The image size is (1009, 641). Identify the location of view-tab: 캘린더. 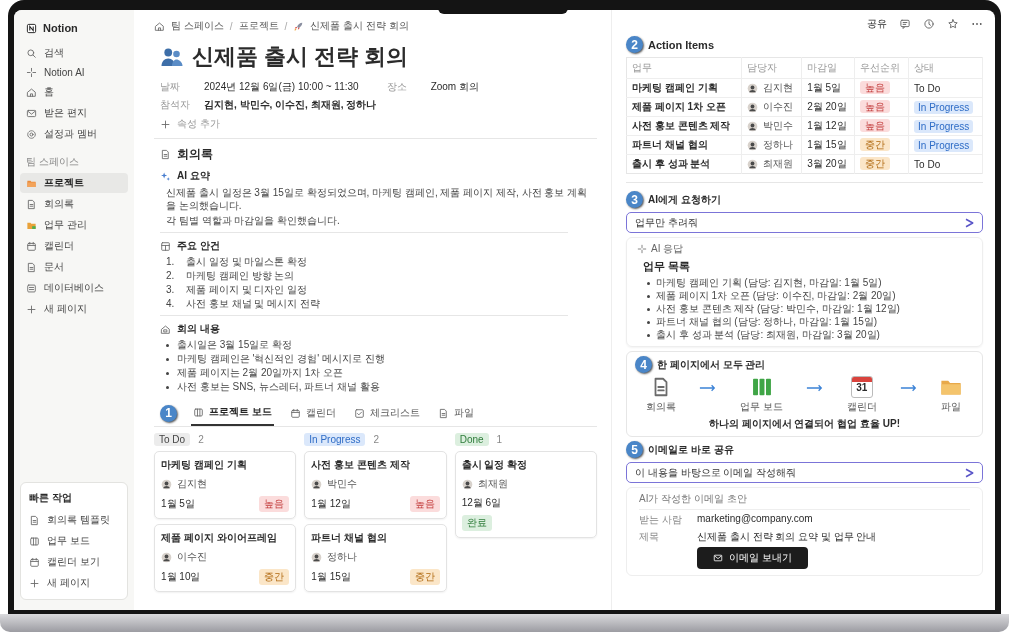
(312, 413).